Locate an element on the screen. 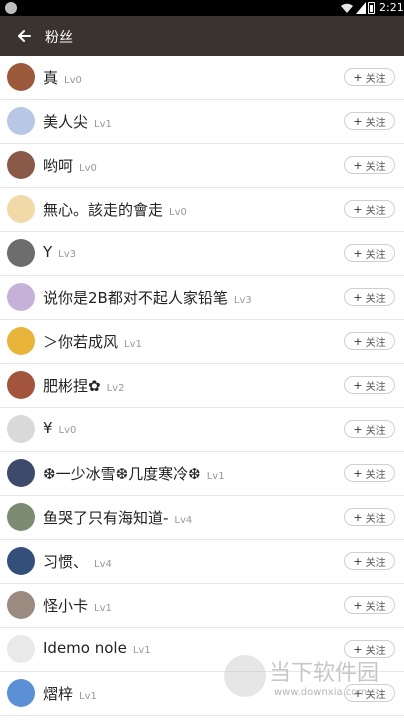 The width and height of the screenshot is (404, 720). fan-name: Y Lv3 is located at coordinates (59, 252).